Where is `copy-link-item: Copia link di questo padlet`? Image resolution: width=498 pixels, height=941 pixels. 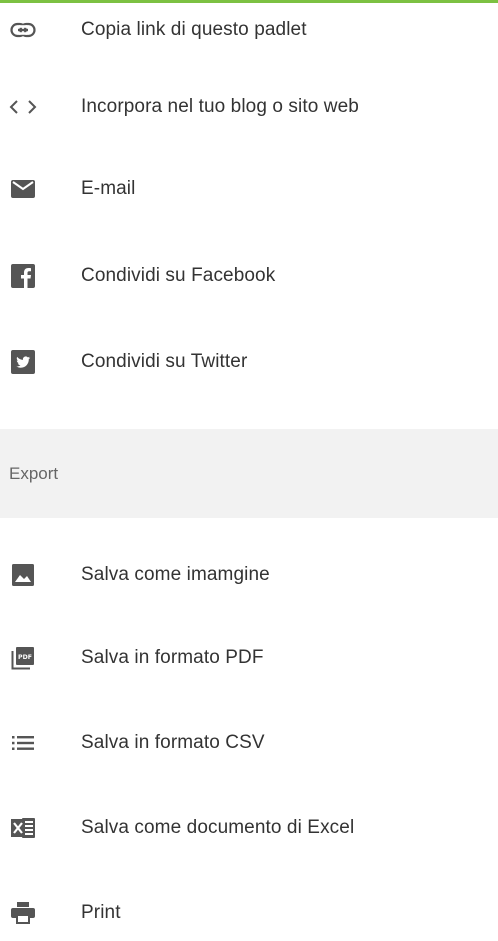 copy-link-item: Copia link di questo padlet is located at coordinates (249, 30).